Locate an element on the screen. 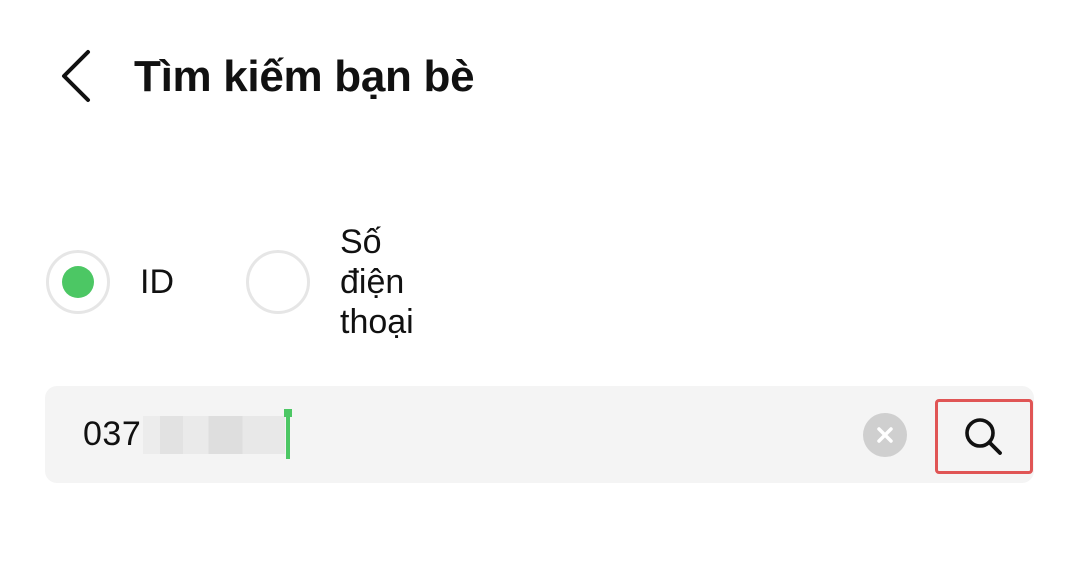 The width and height of the screenshot is (1079, 571). search-input: 037 is located at coordinates (188, 434).